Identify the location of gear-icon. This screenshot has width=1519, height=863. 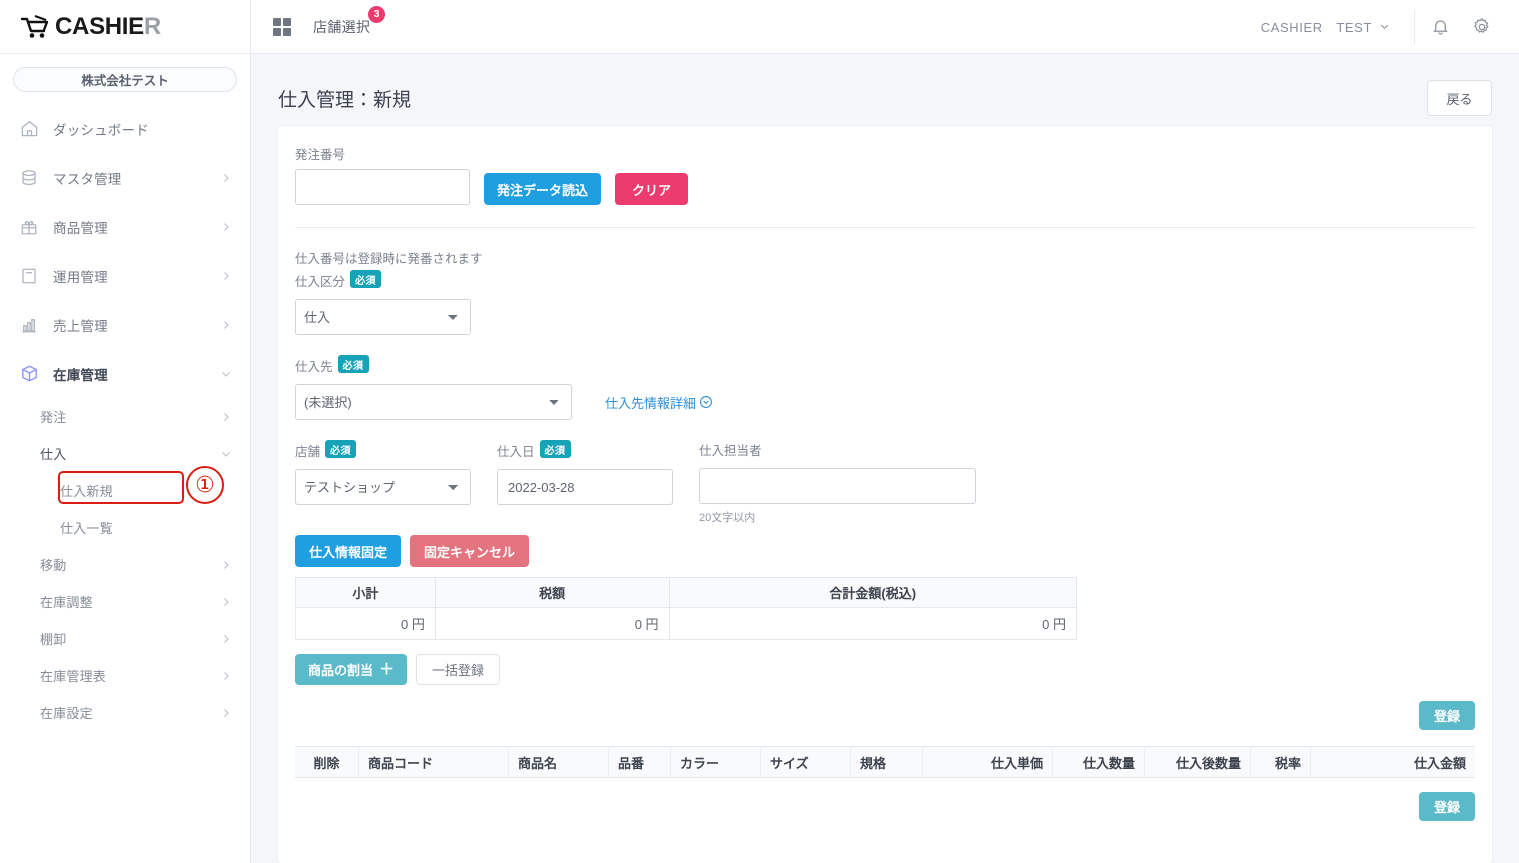
(1481, 25).